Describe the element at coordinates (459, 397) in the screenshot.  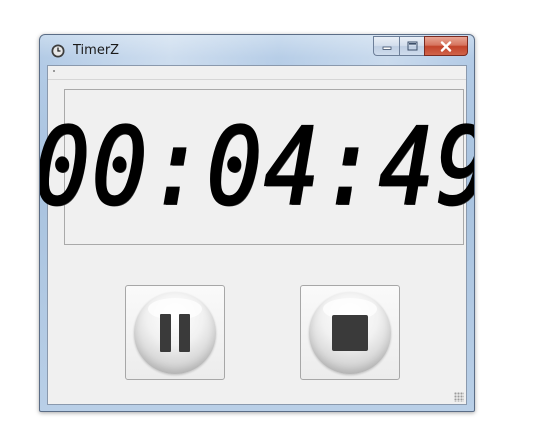
I see `resize-grip-icon` at that location.